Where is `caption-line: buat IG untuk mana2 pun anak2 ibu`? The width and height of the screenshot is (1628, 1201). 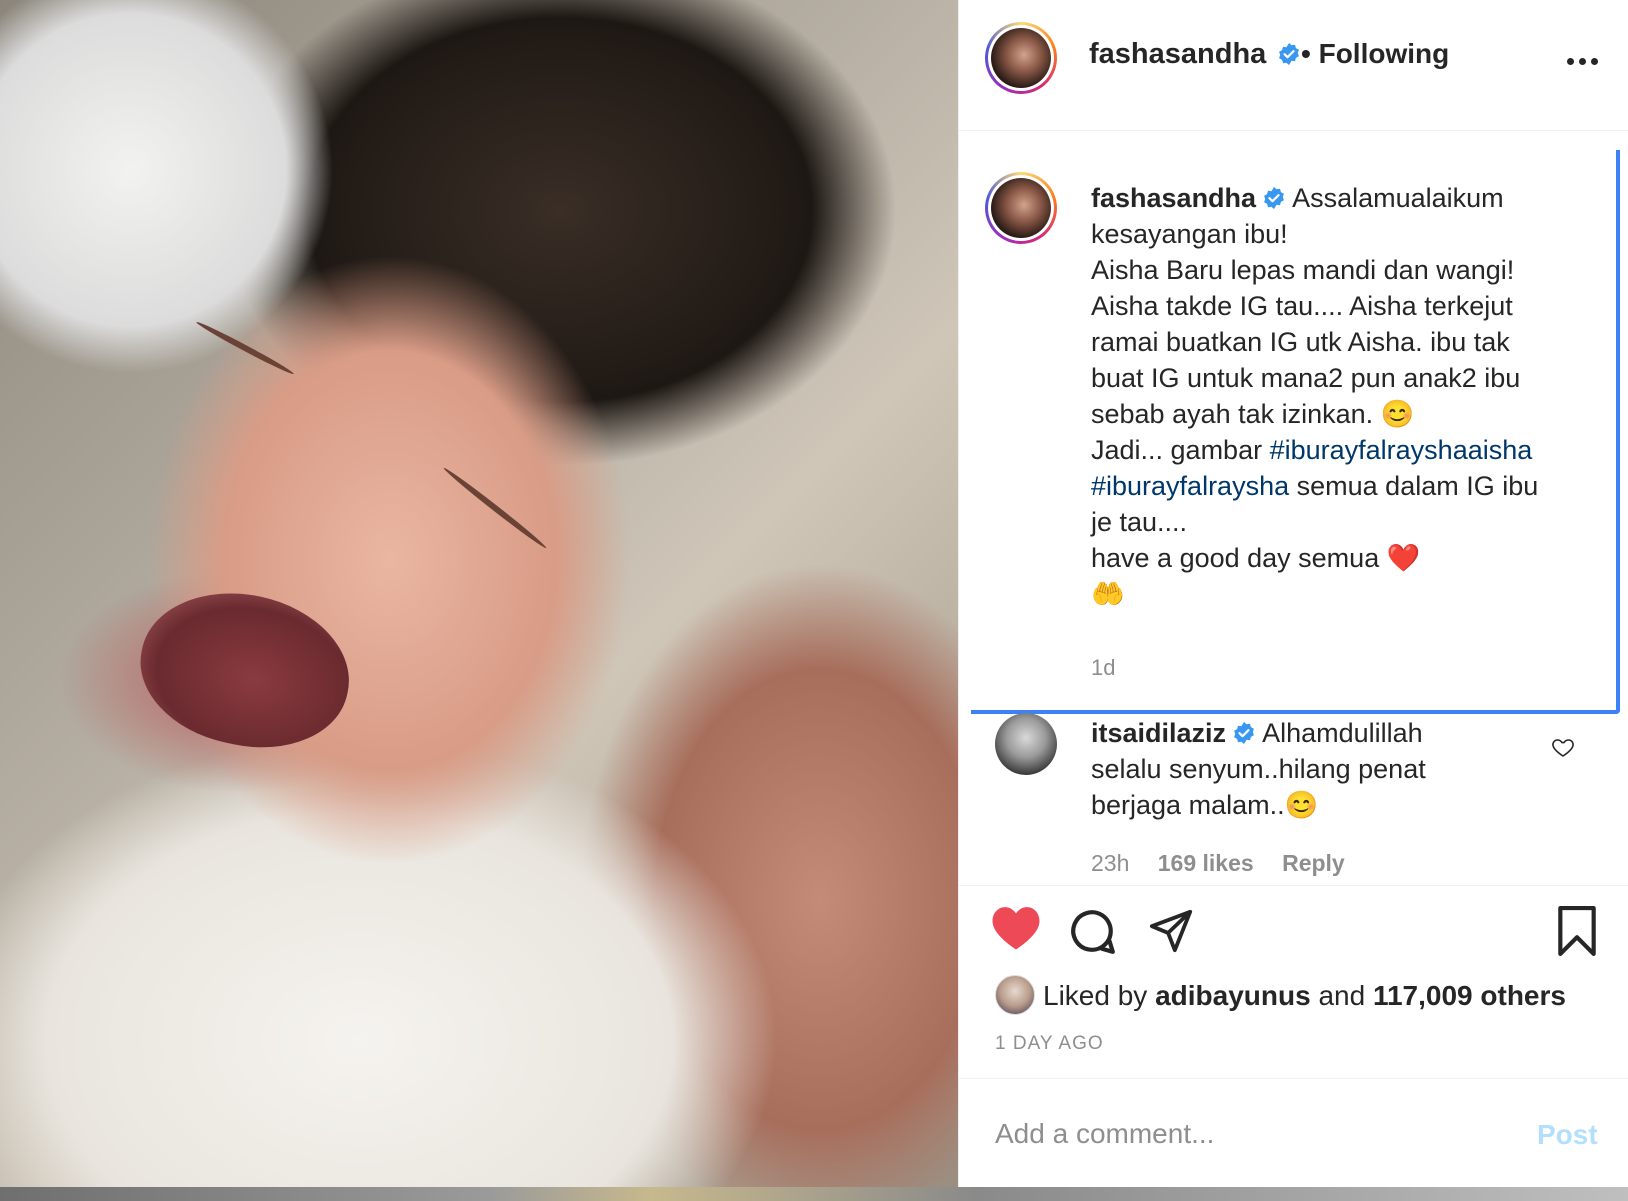
caption-line: buat IG untuk mana2 pun anak2 ibu is located at coordinates (1306, 378).